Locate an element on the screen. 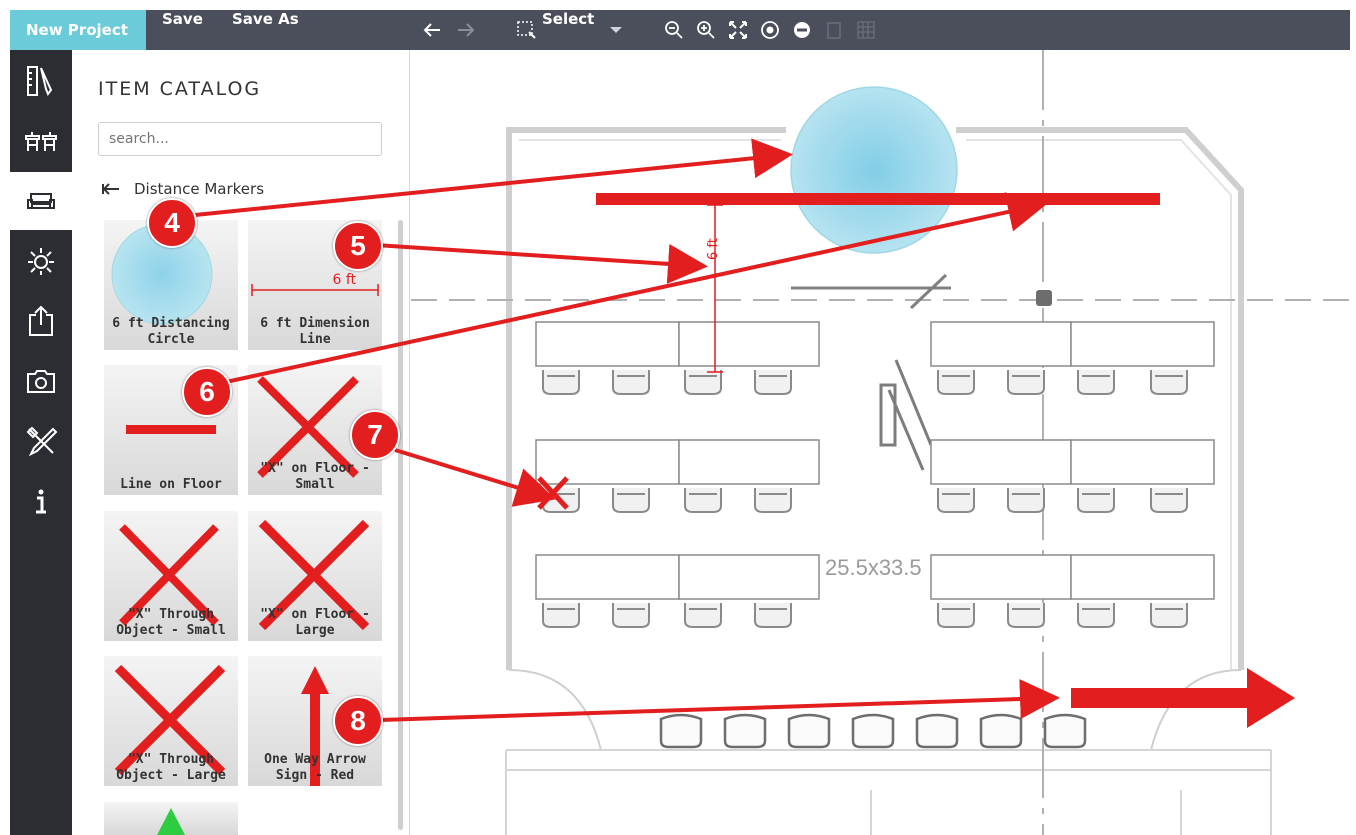  catalog-item-x-object-small: "X" Through Object - Small is located at coordinates (171, 576).